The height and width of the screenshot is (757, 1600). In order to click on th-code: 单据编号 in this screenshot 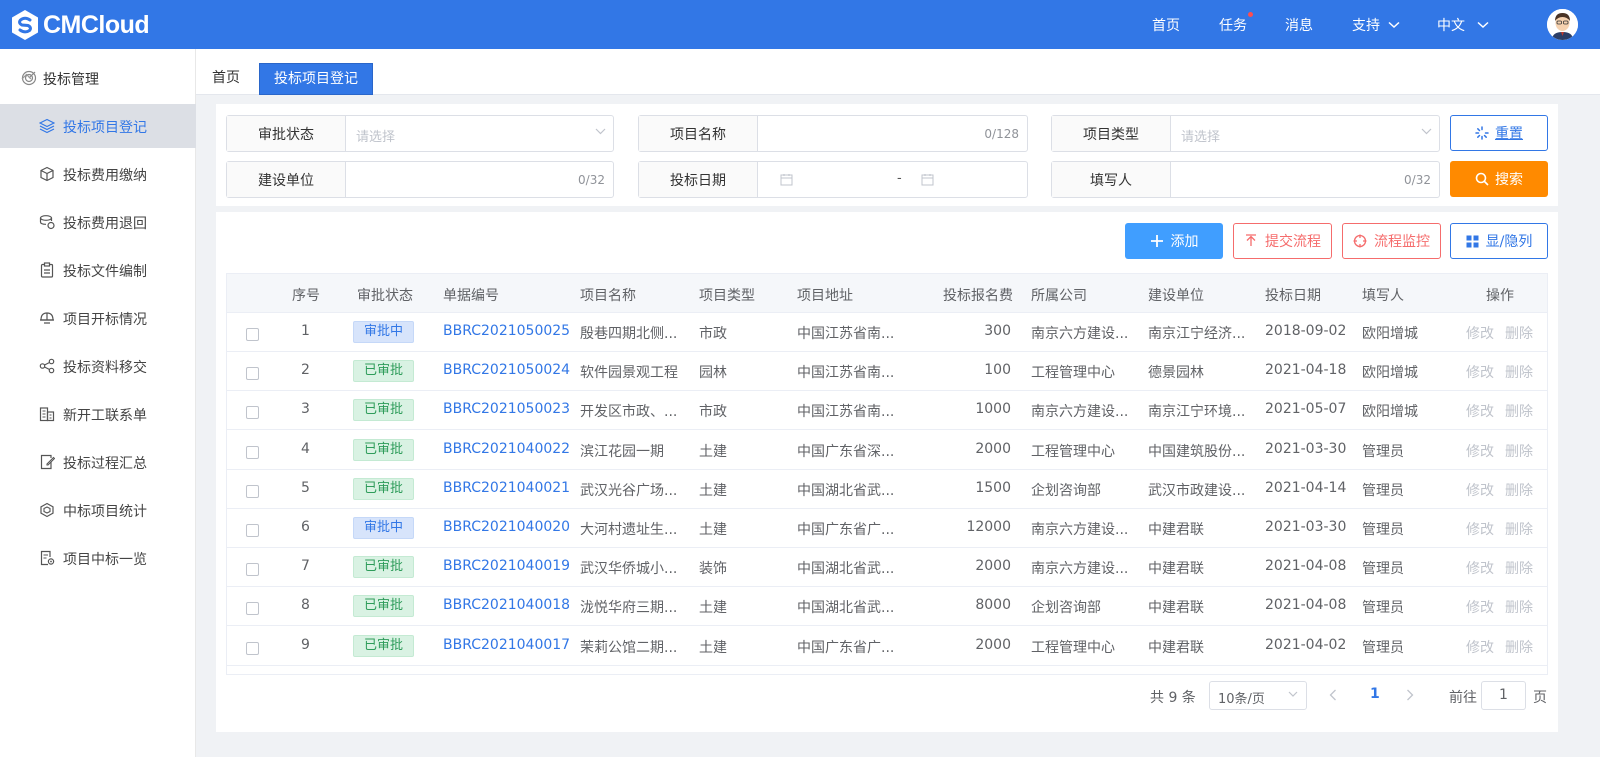, I will do `click(471, 296)`.